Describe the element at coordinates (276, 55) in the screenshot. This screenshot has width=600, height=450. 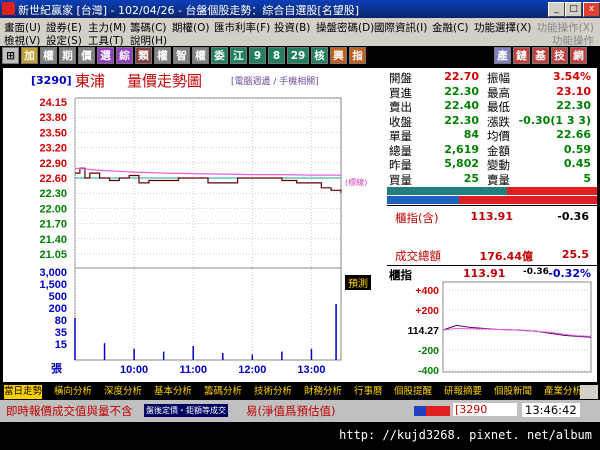
I see `toolbar-button-8: 8` at that location.